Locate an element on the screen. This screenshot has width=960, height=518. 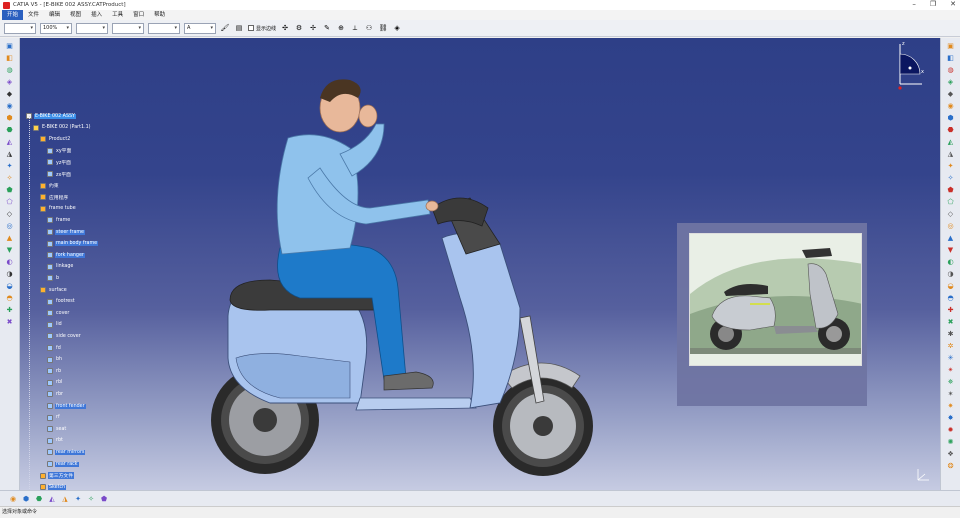
tree-node: footrest is located at coordinates (61, 302).